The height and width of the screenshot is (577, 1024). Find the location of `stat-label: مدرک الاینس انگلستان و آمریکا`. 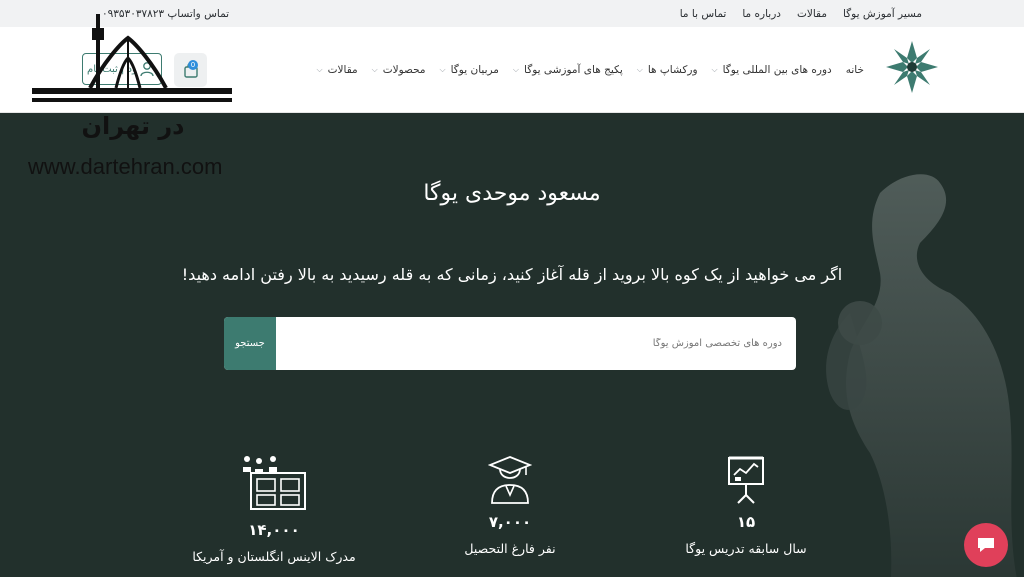

stat-label: مدرک الاینس انگلستان و آمریکا is located at coordinates (274, 556).